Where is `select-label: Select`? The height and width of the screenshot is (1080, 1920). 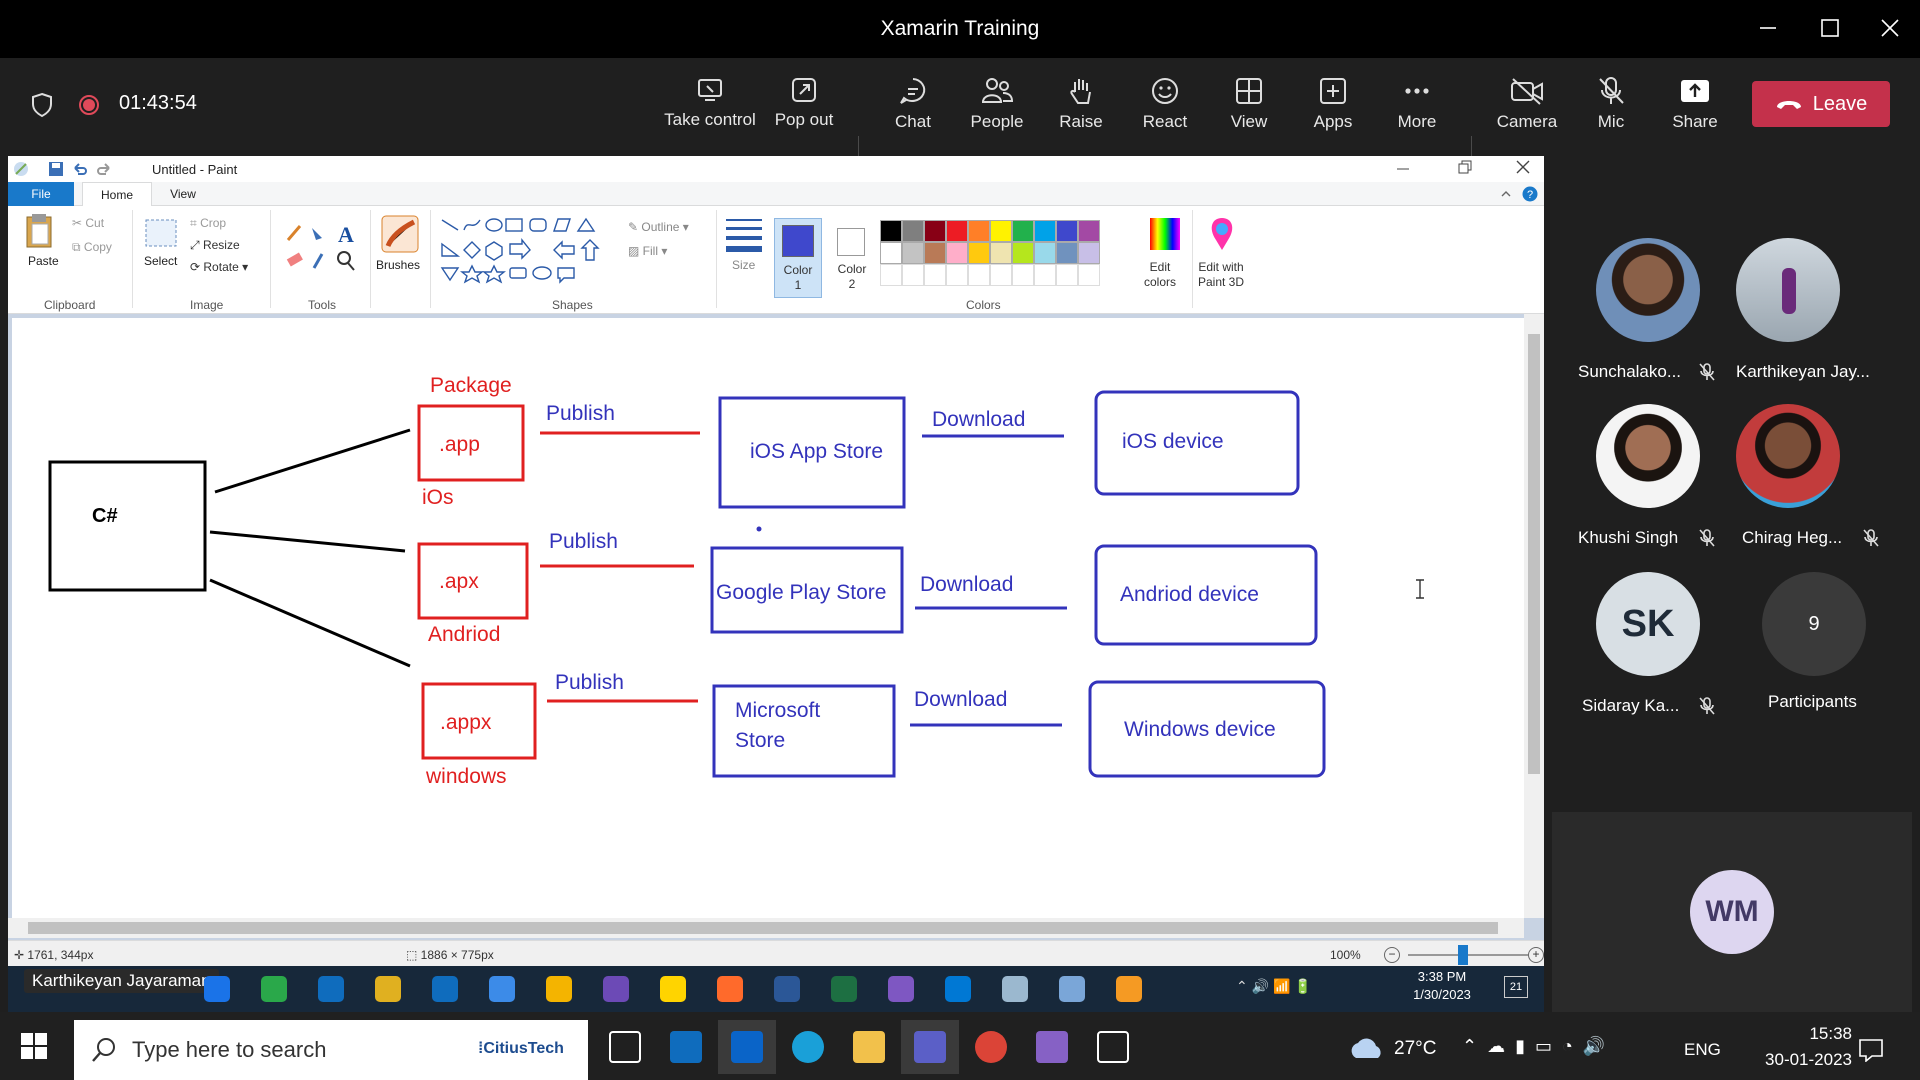 select-label: Select is located at coordinates (160, 261).